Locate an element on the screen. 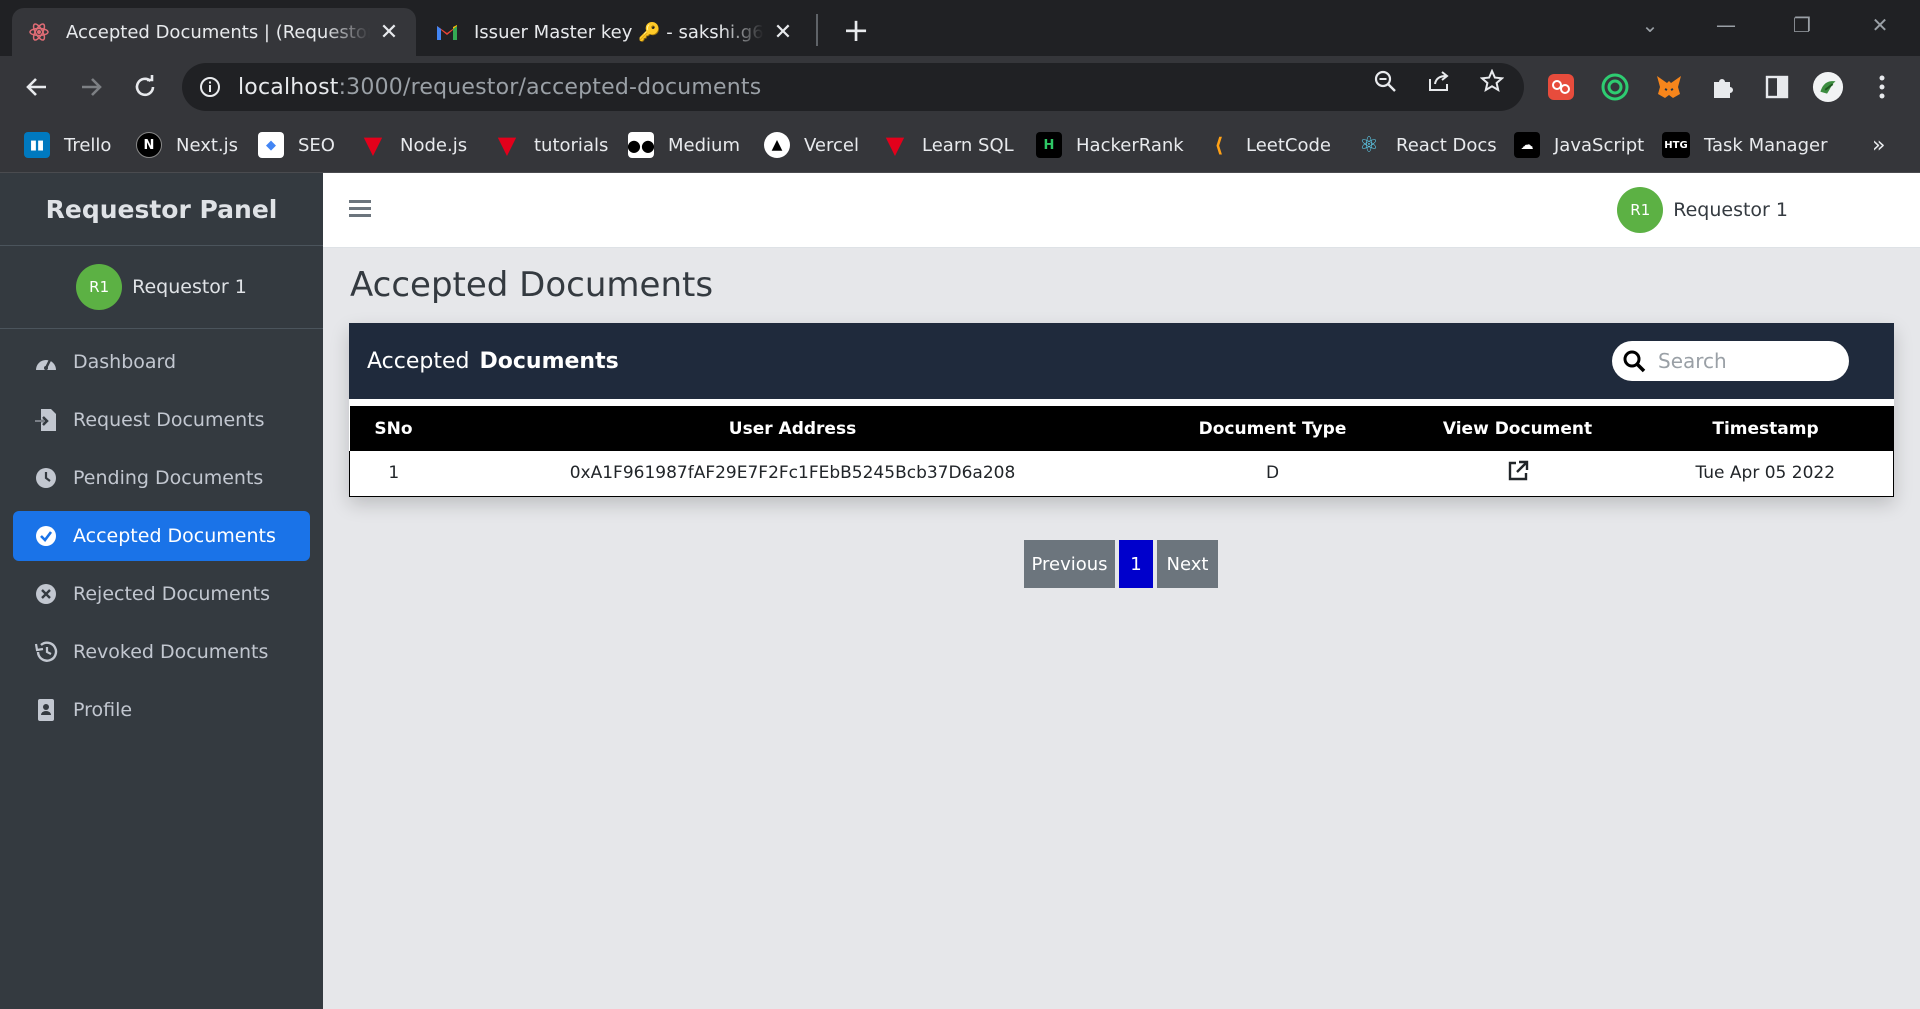  sidebar-item-pending-documents: Pending Documents is located at coordinates (161, 478).